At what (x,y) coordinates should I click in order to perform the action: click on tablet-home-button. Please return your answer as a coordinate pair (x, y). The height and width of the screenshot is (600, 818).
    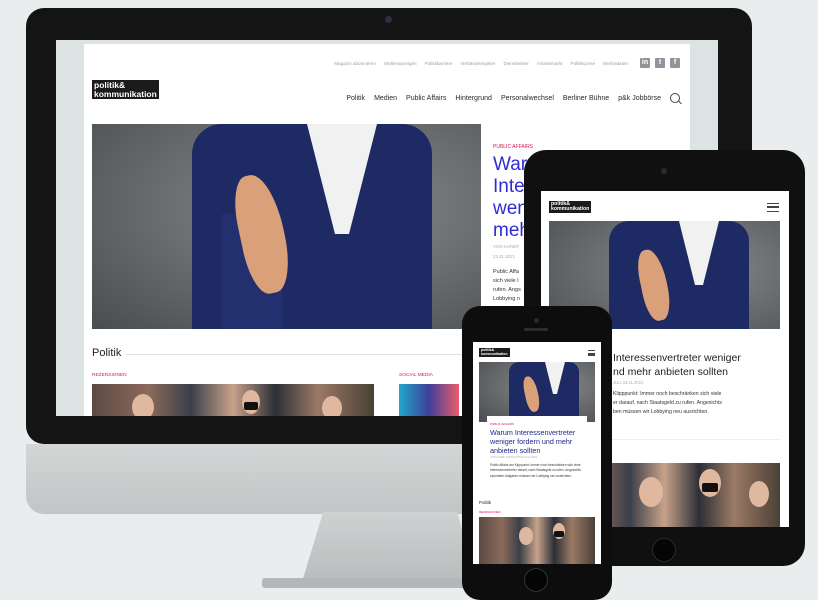
    Looking at the image, I should click on (664, 550).